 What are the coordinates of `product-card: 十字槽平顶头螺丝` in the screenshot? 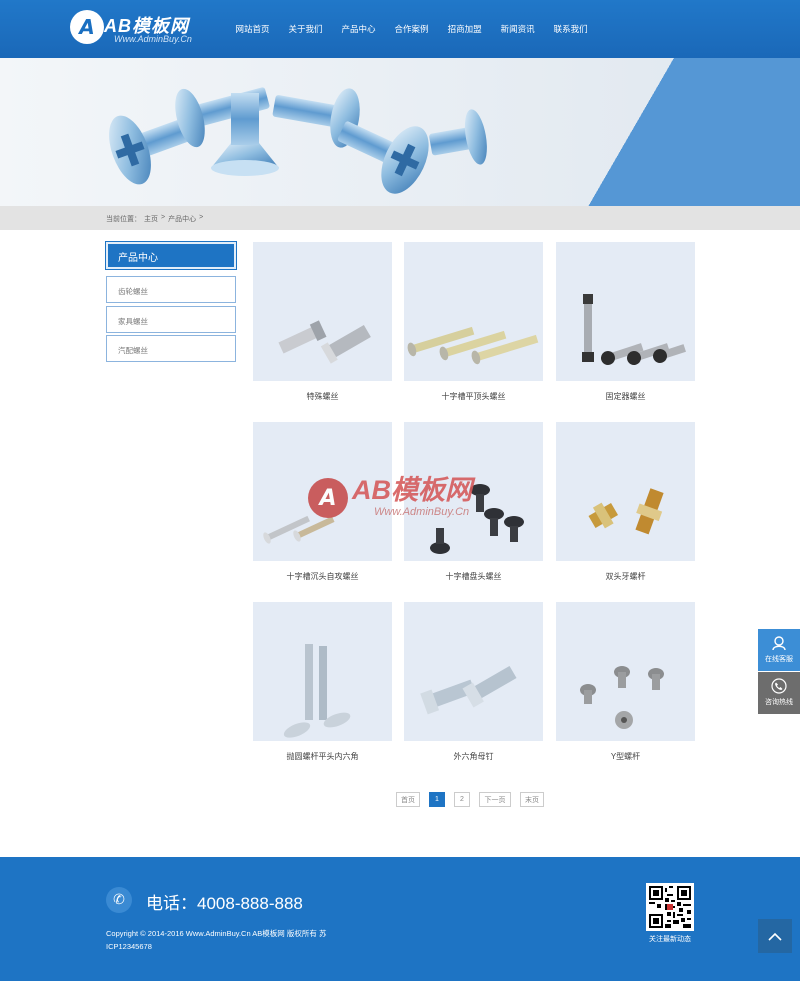 It's located at (473, 322).